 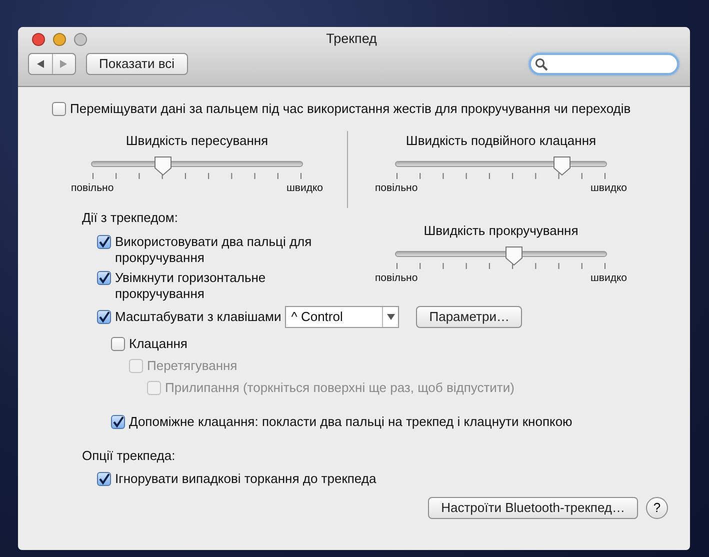 What do you see at coordinates (501, 231) in the screenshot?
I see `slider-title: Швидкість прокручування` at bounding box center [501, 231].